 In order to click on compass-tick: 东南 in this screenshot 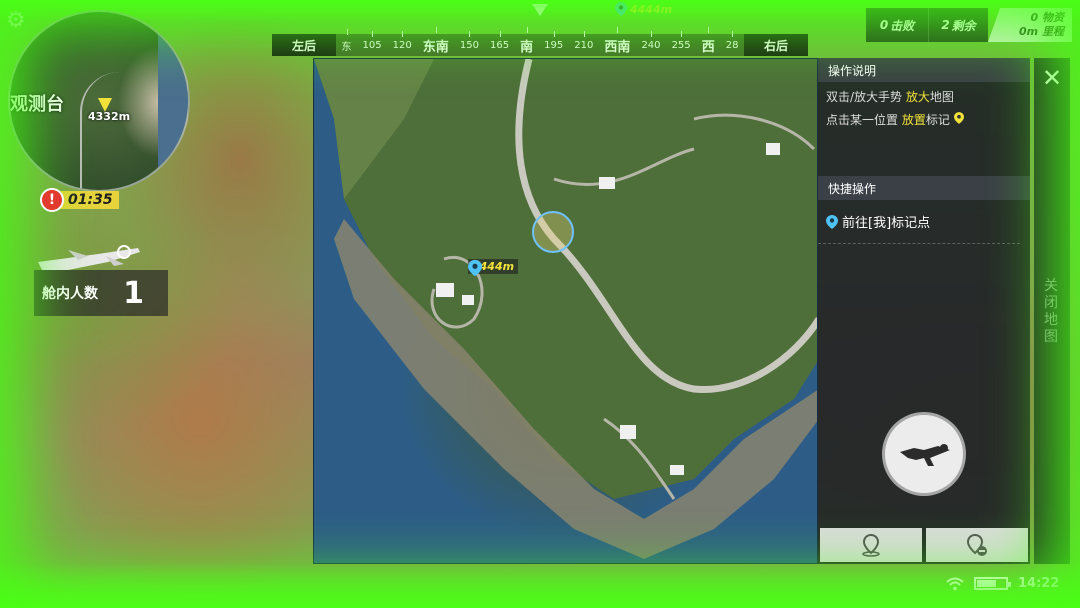, I will do `click(436, 40)`.